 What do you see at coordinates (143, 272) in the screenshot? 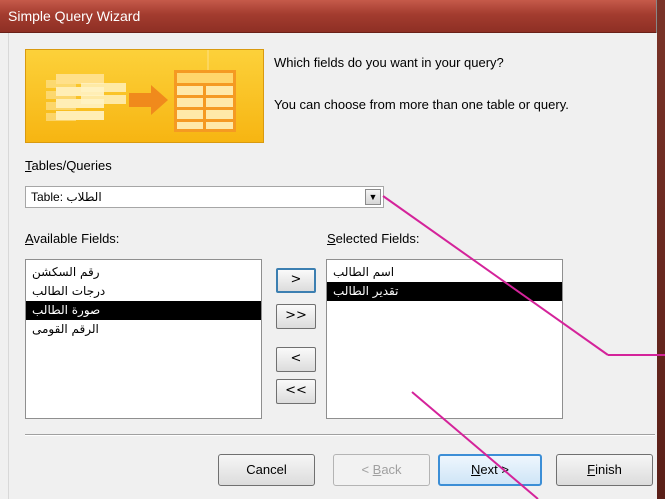
I see `available-field-item: رقم السكشن` at bounding box center [143, 272].